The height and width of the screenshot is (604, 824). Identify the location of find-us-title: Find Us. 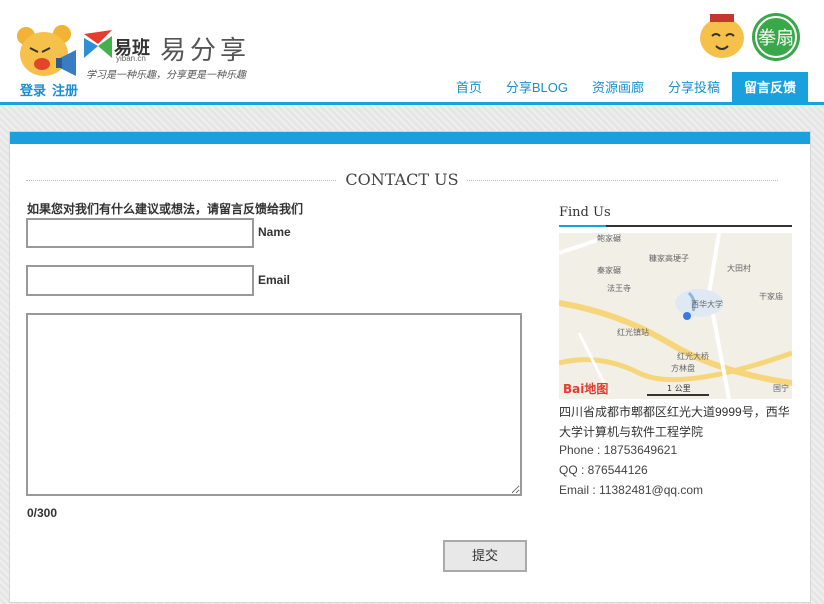
(585, 212).